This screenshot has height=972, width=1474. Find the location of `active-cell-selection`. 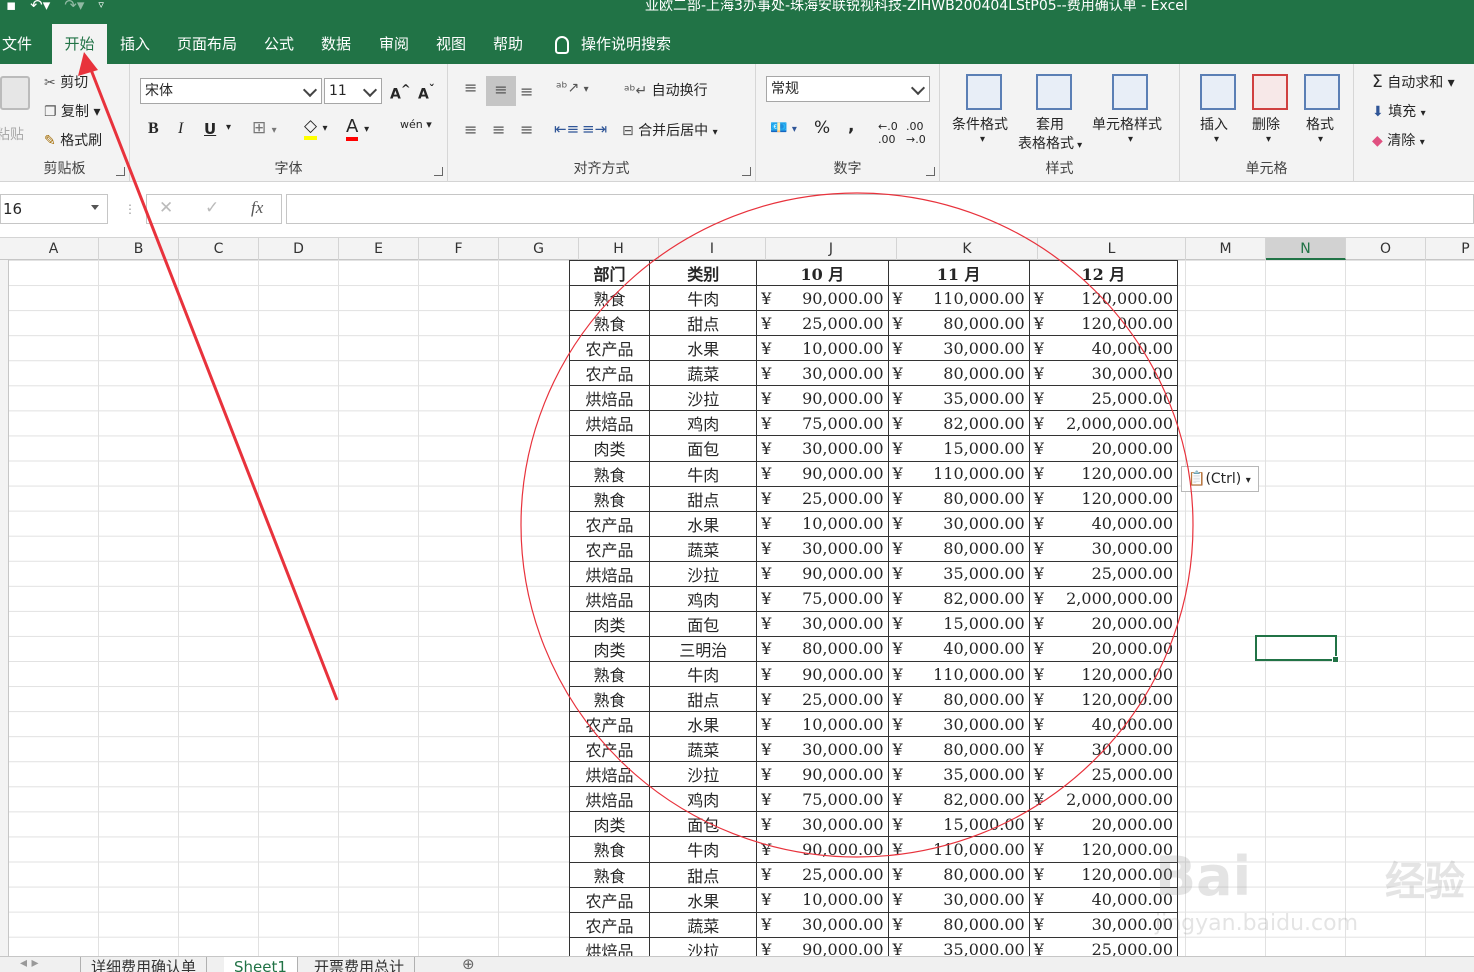

active-cell-selection is located at coordinates (1297, 649).